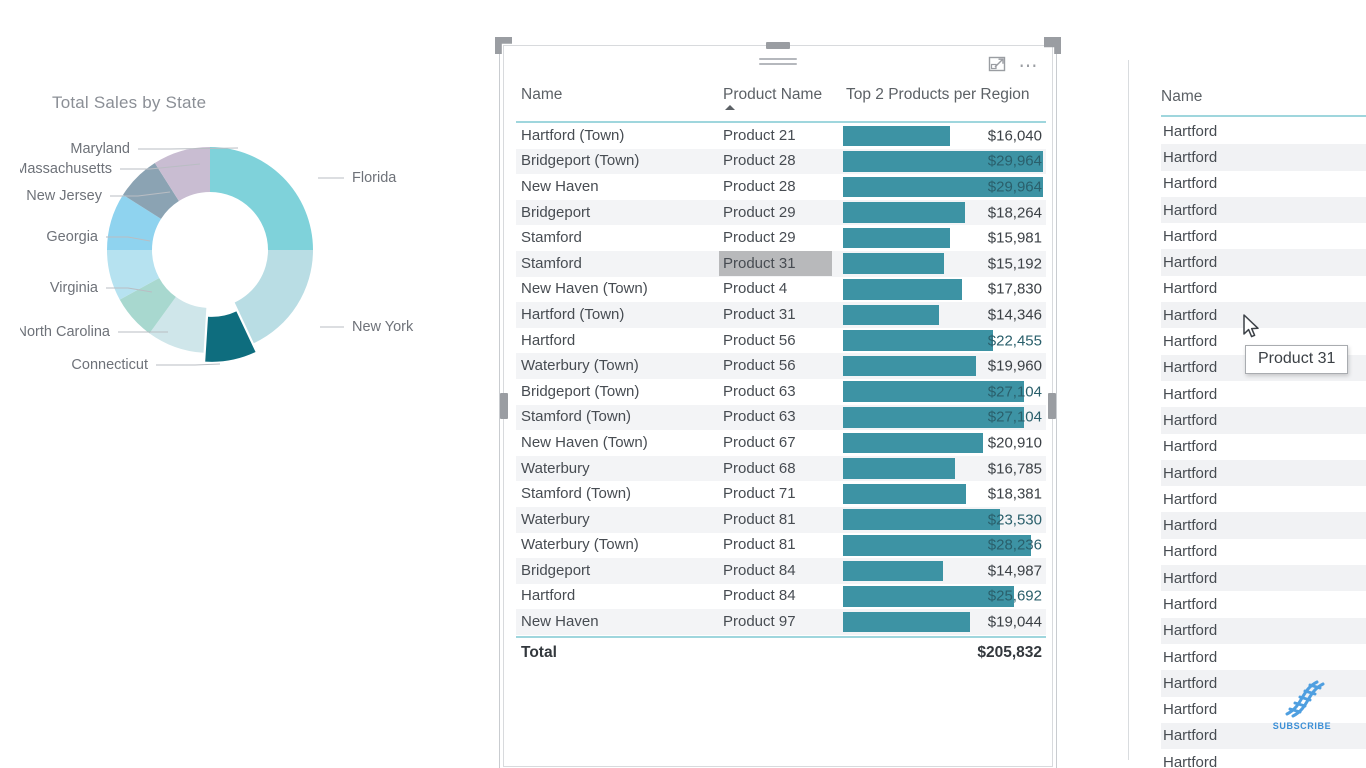  I want to click on more-options-icon: ⋯, so click(1030, 66).